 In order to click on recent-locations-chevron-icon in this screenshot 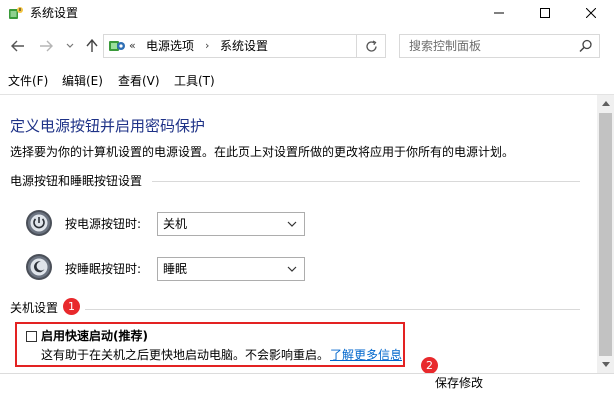, I will do `click(70, 46)`.